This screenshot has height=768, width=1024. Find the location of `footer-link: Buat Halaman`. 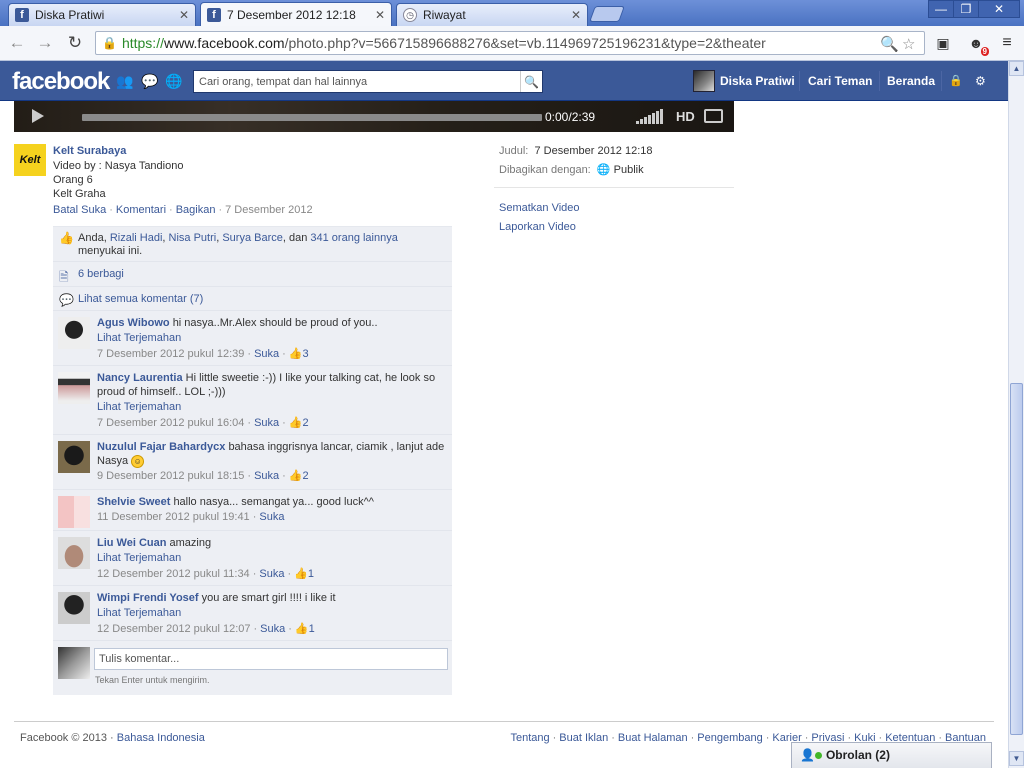

footer-link: Buat Halaman is located at coordinates (653, 738).